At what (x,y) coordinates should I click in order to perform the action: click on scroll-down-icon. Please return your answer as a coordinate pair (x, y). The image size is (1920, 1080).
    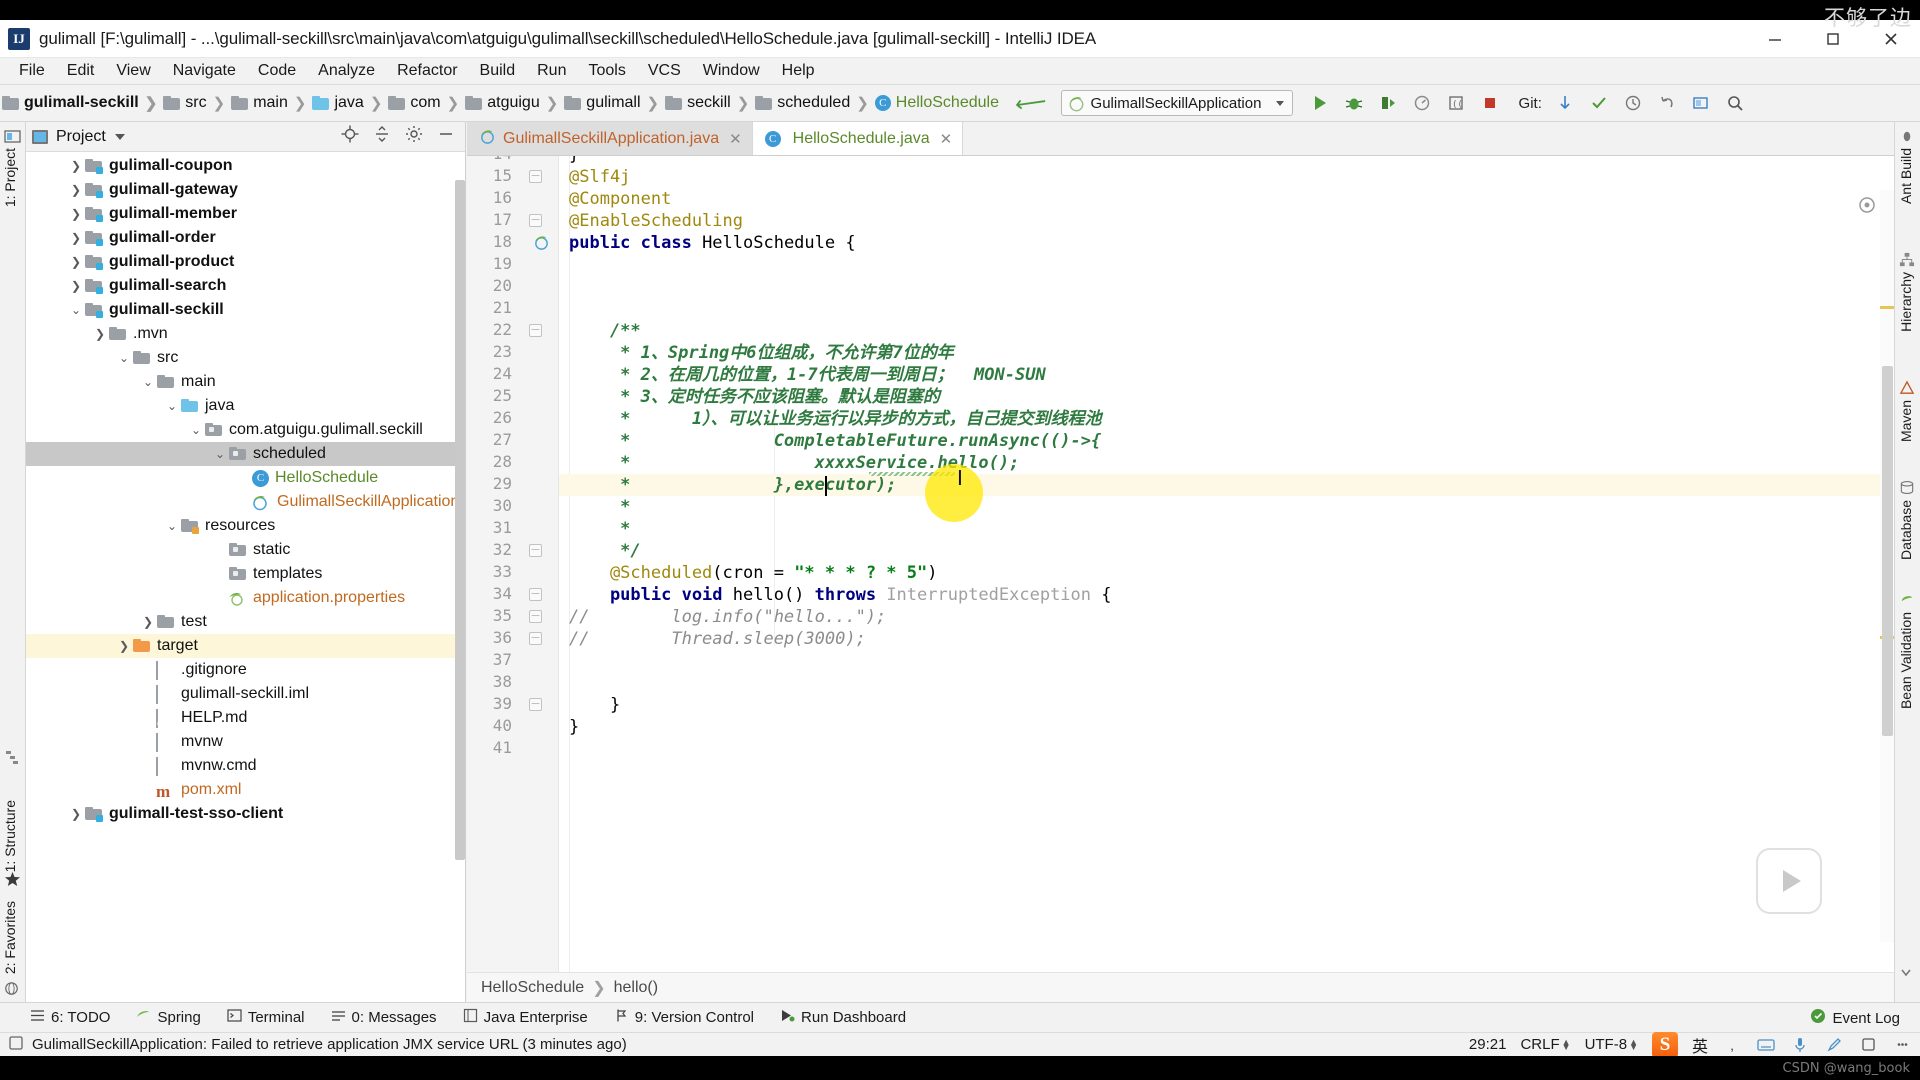
    Looking at the image, I should click on (1907, 973).